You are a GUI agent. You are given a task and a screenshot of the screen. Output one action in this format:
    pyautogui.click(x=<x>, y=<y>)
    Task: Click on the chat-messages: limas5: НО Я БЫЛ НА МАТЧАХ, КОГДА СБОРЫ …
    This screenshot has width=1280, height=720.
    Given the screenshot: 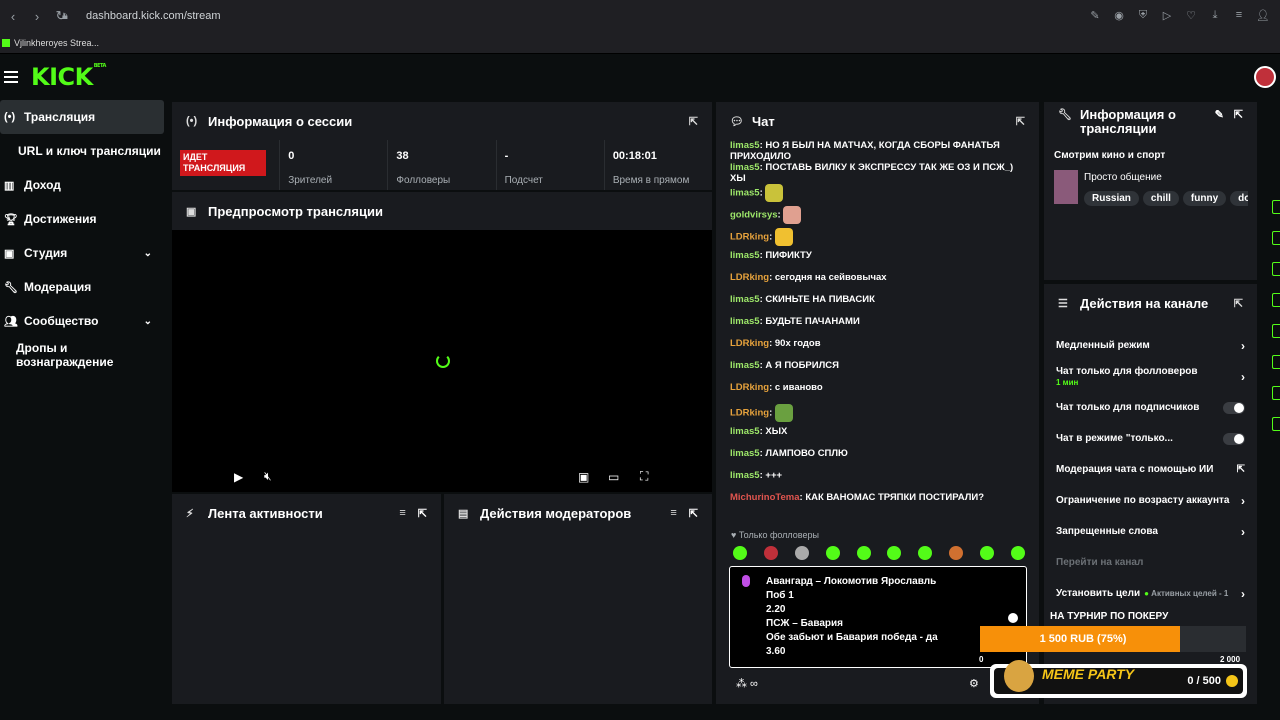 What is the action you would take?
    pyautogui.click(x=880, y=327)
    